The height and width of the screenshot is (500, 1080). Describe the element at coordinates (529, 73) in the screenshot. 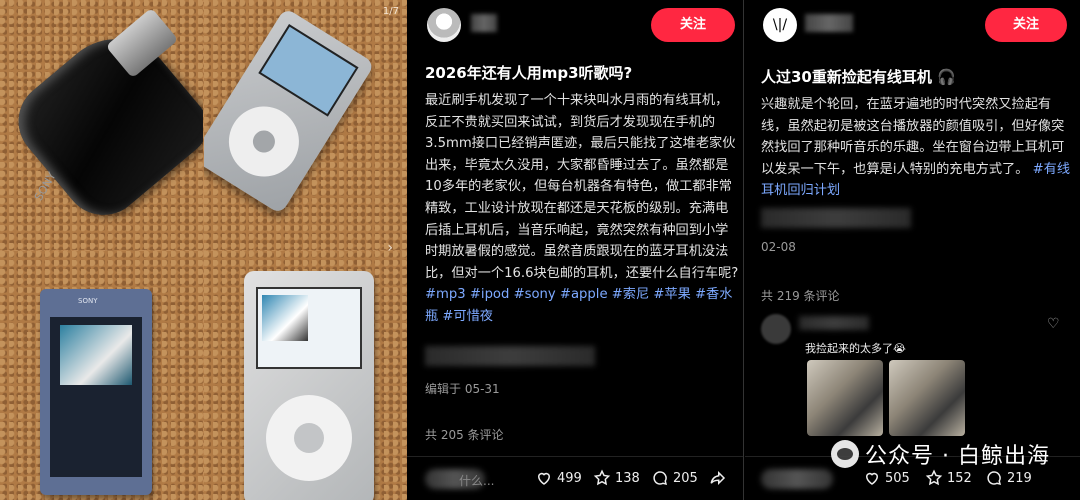

I see `post-title: 2026年还有人用mp3听歌吗?` at that location.